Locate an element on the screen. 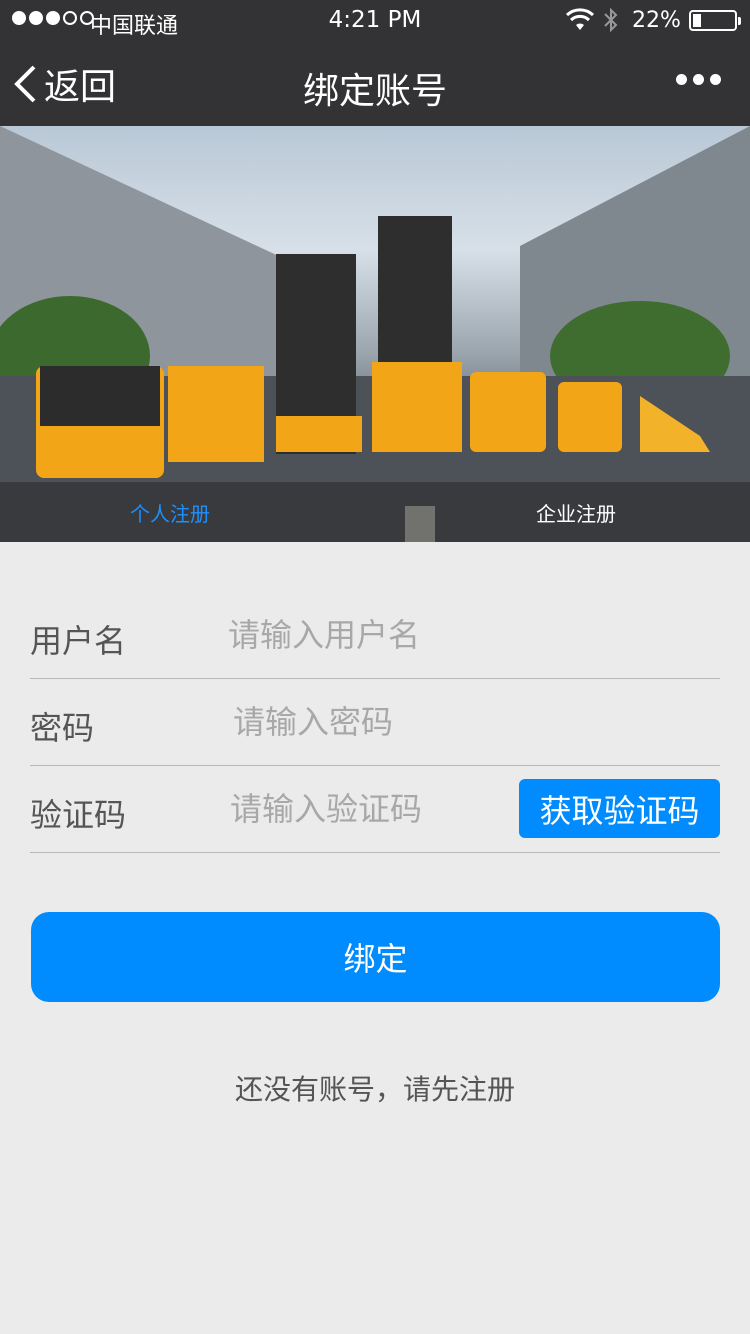 The width and height of the screenshot is (750, 1334). get-code-button: 获取验证码 is located at coordinates (619, 808).